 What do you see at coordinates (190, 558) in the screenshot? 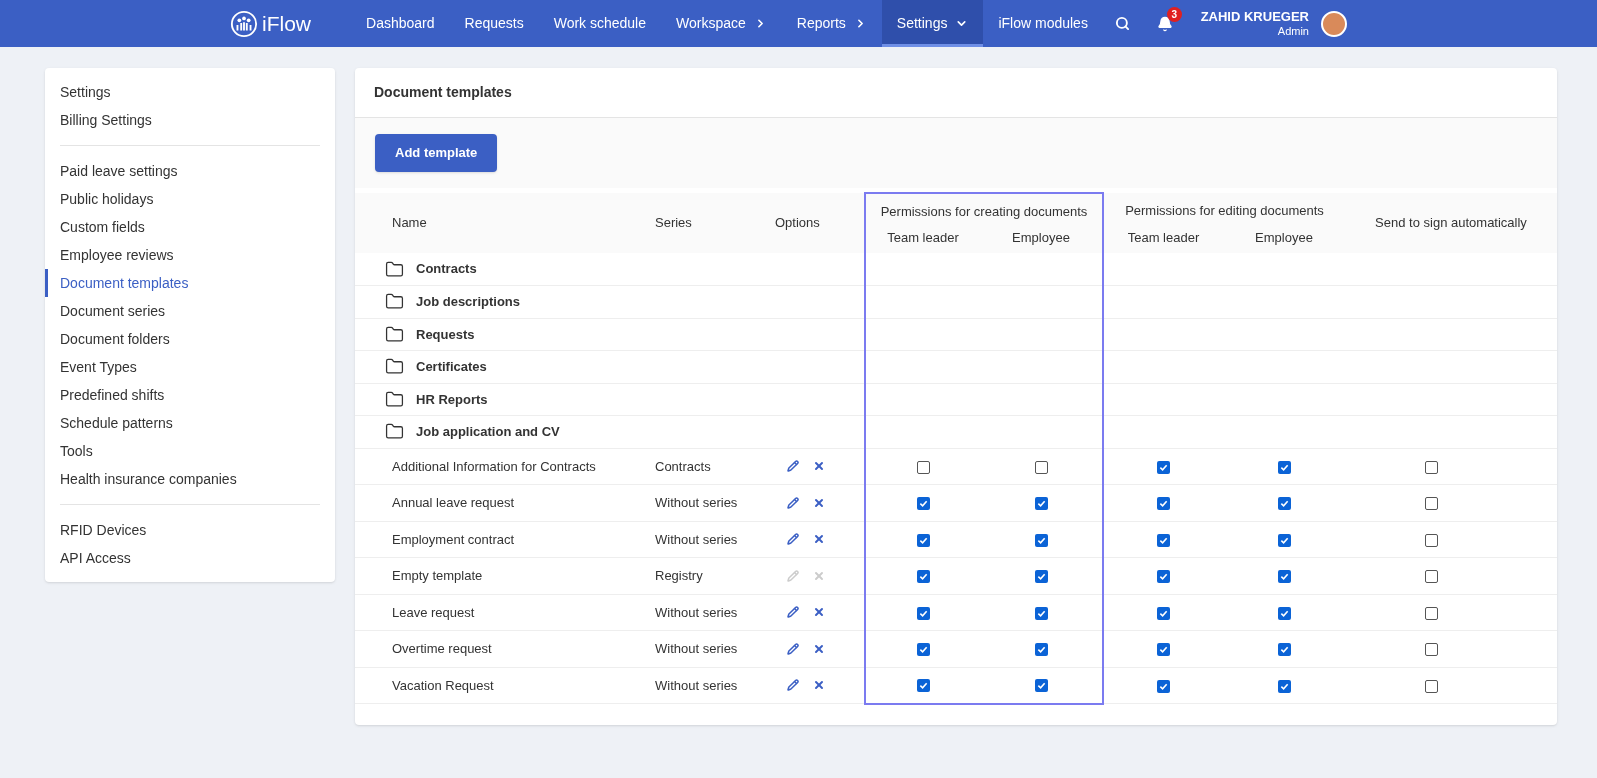
I see `sidebar-item: API Access` at bounding box center [190, 558].